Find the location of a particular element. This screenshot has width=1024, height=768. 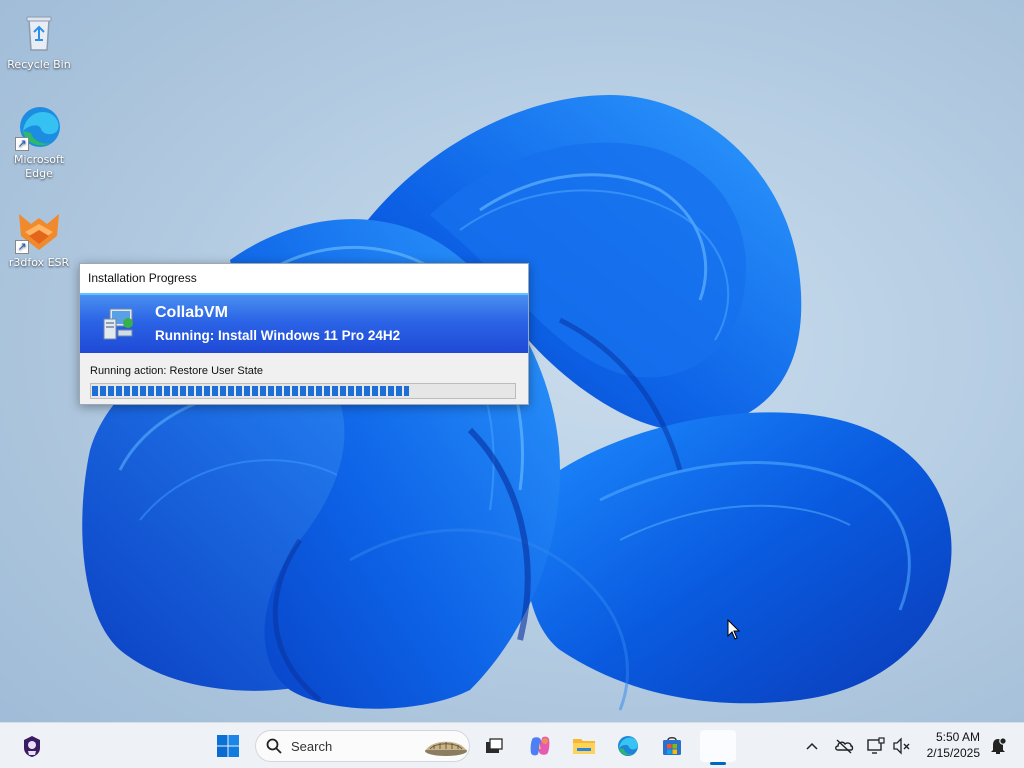

clock-date: 2/15/2025 is located at coordinates (953, 753).